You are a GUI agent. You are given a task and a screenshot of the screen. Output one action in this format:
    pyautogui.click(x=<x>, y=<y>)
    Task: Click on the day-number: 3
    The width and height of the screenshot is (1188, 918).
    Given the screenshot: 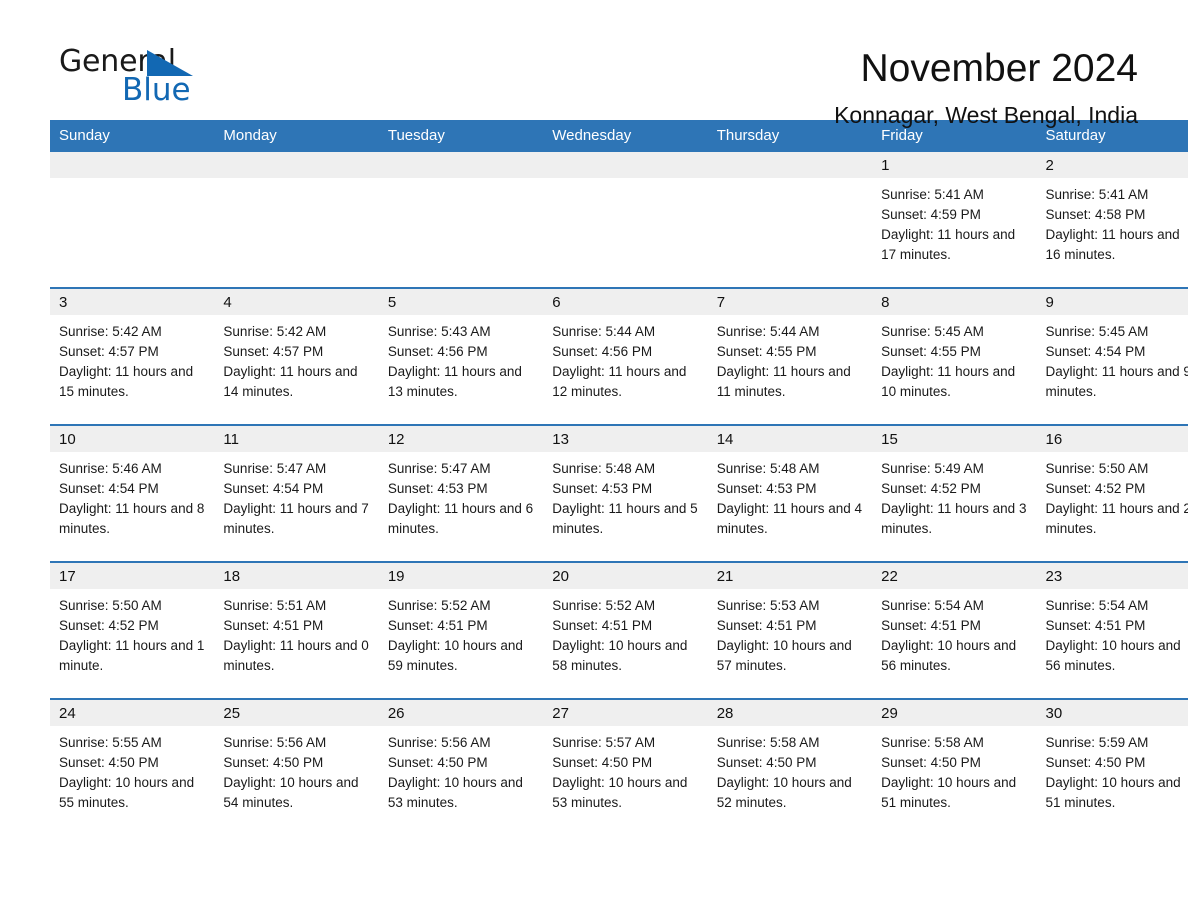 What is the action you would take?
    pyautogui.click(x=132, y=302)
    